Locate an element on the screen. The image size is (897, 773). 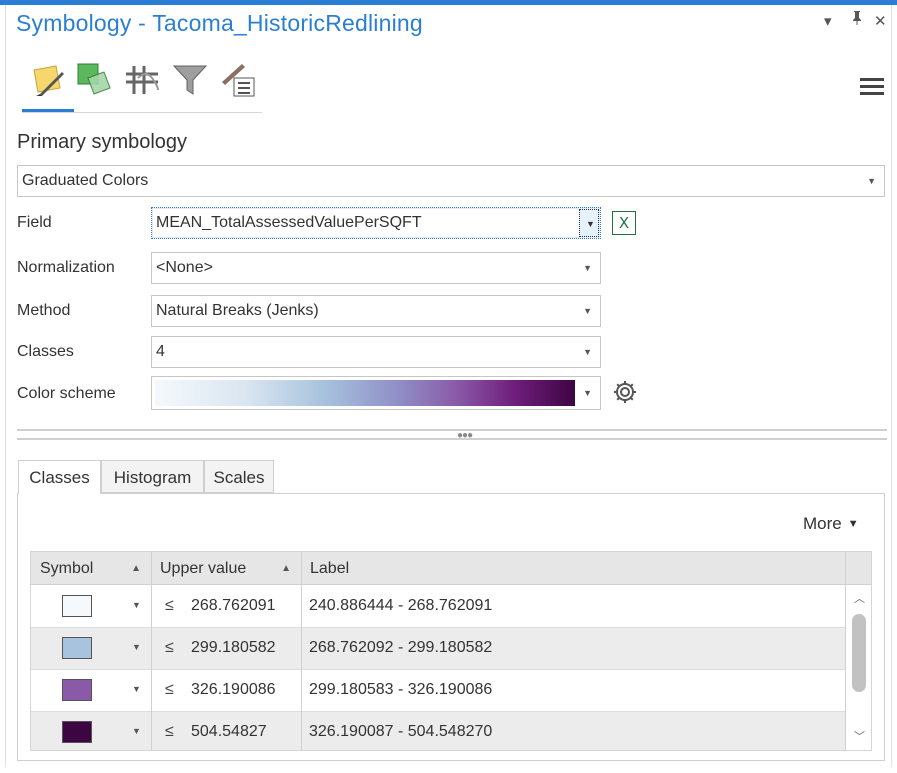
upper-value-cell: 504.54827 is located at coordinates (229, 732).